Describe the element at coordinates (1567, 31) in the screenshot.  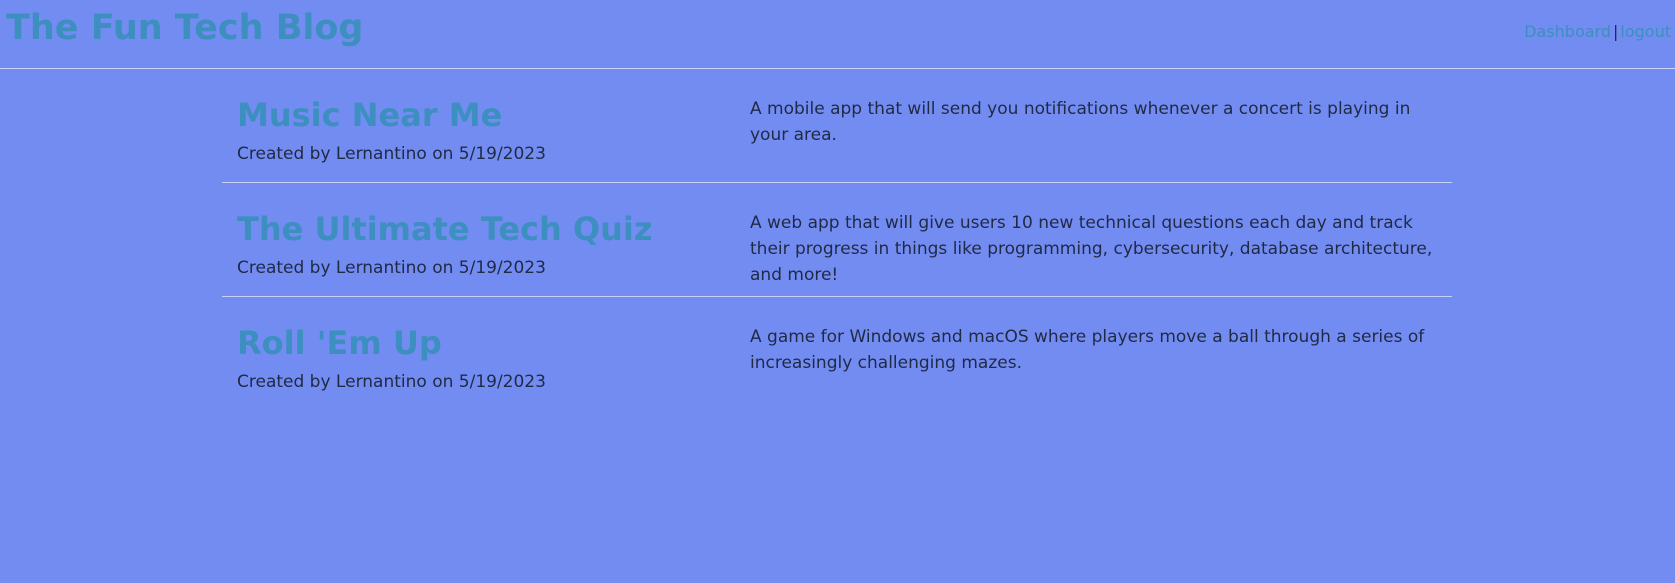
I see `dashboard-link: Dashboard` at that location.